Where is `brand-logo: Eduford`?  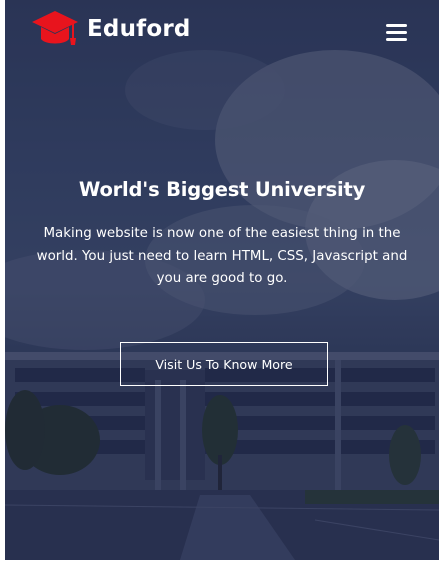 brand-logo: Eduford is located at coordinates (111, 29).